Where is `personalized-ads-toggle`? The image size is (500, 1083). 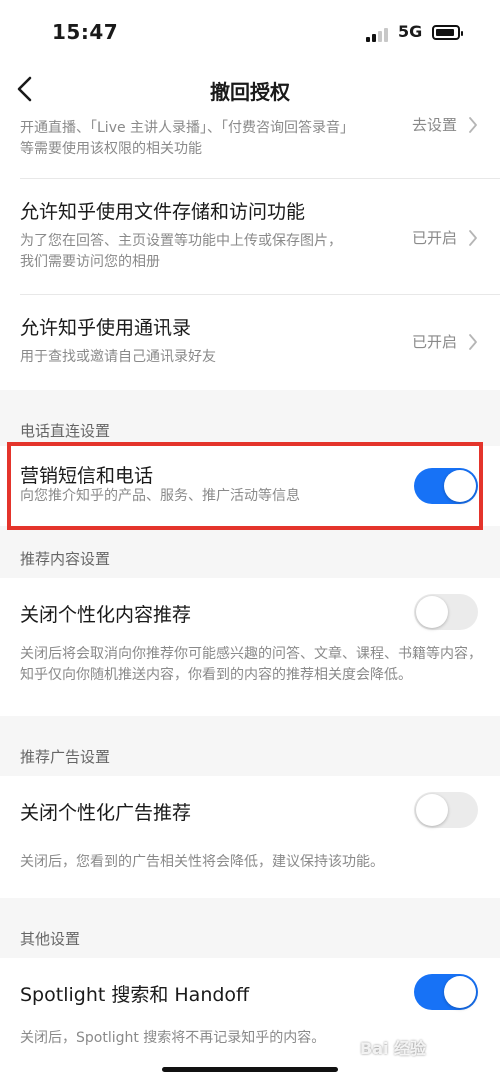
personalized-ads-toggle is located at coordinates (446, 810).